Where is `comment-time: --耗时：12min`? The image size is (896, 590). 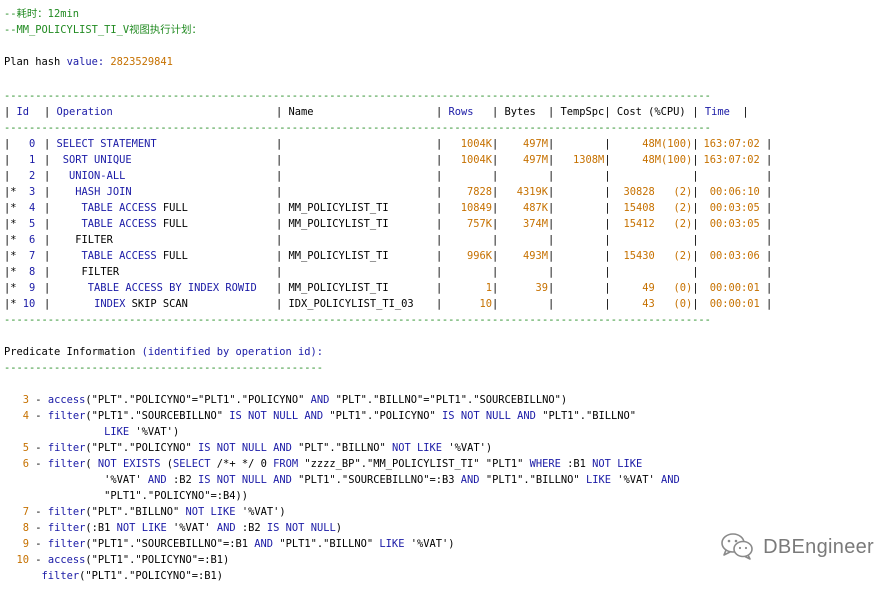
comment-time: --耗时：12min is located at coordinates (41, 14).